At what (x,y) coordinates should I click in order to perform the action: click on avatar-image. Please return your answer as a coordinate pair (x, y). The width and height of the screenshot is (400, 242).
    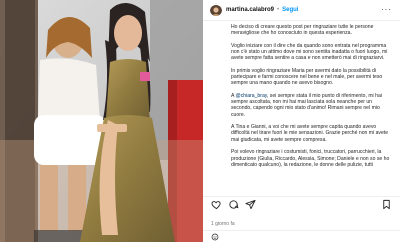
    Looking at the image, I should click on (216, 10).